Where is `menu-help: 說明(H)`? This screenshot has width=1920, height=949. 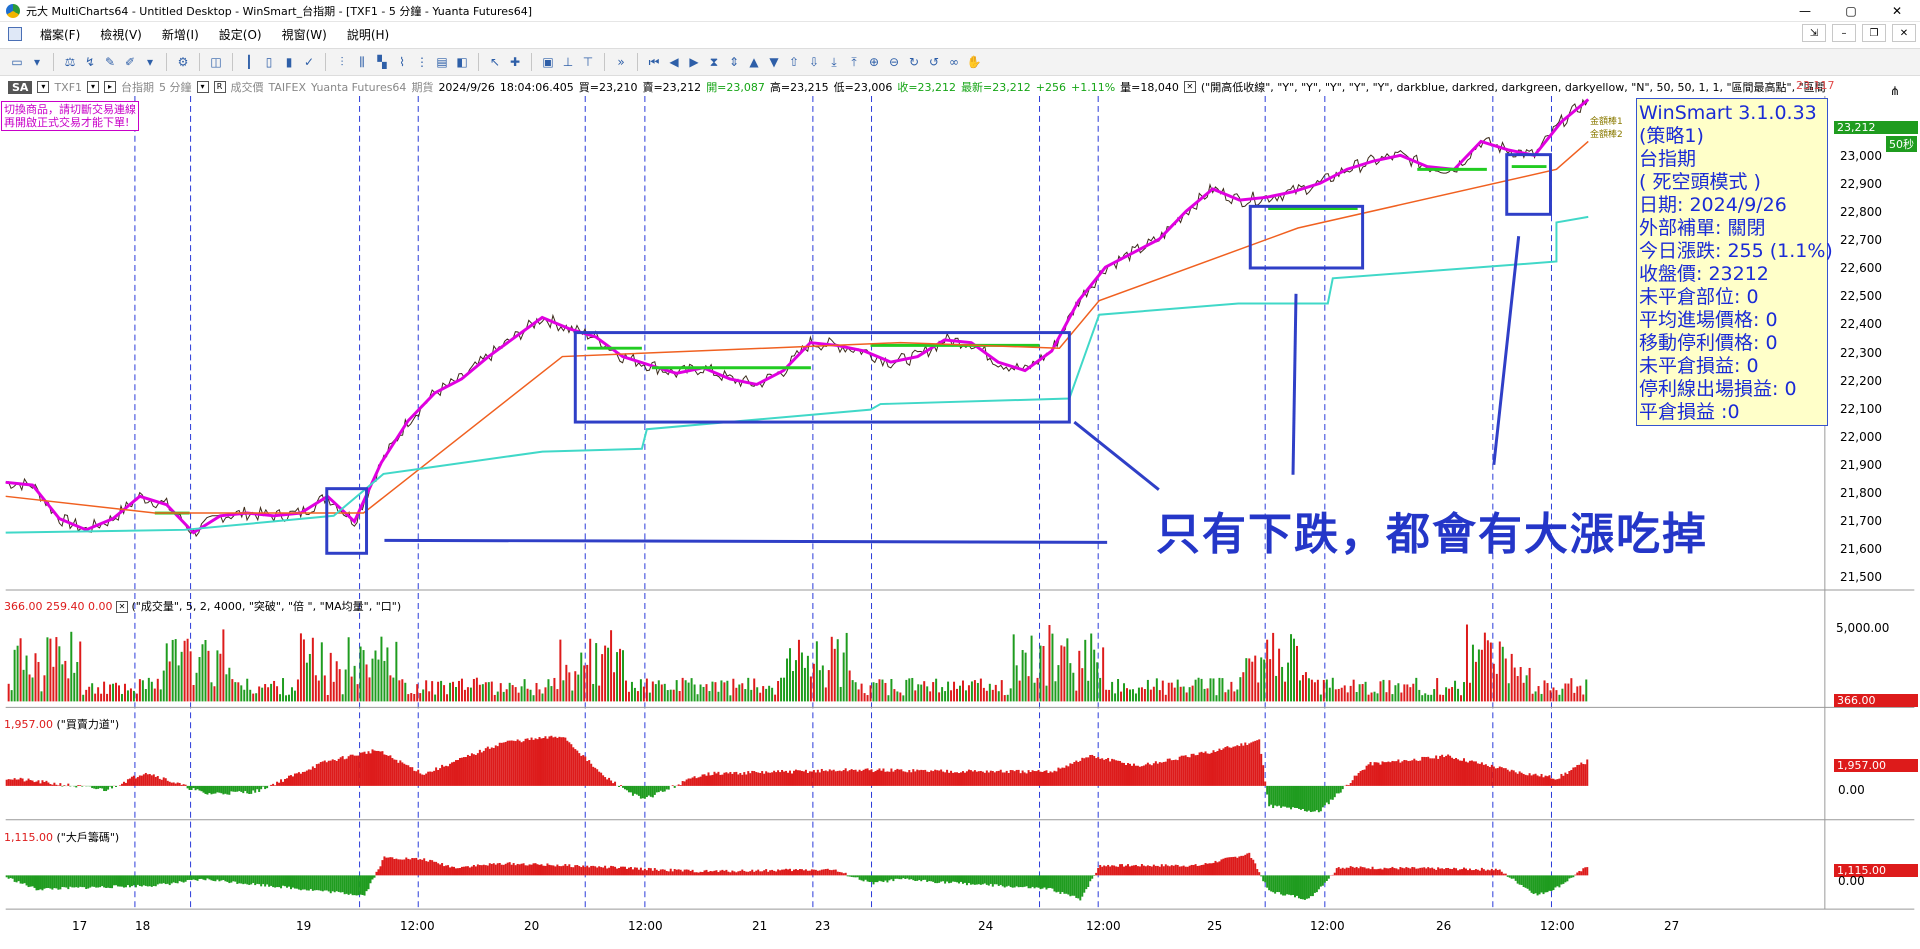
menu-help: 說明(H) is located at coordinates (368, 34).